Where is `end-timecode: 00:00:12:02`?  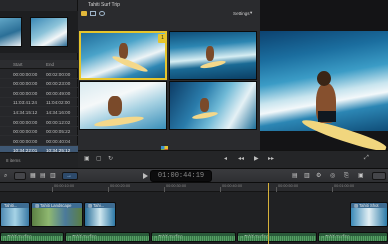 end-timecode: 00:00:12:02 is located at coordinates (58, 122).